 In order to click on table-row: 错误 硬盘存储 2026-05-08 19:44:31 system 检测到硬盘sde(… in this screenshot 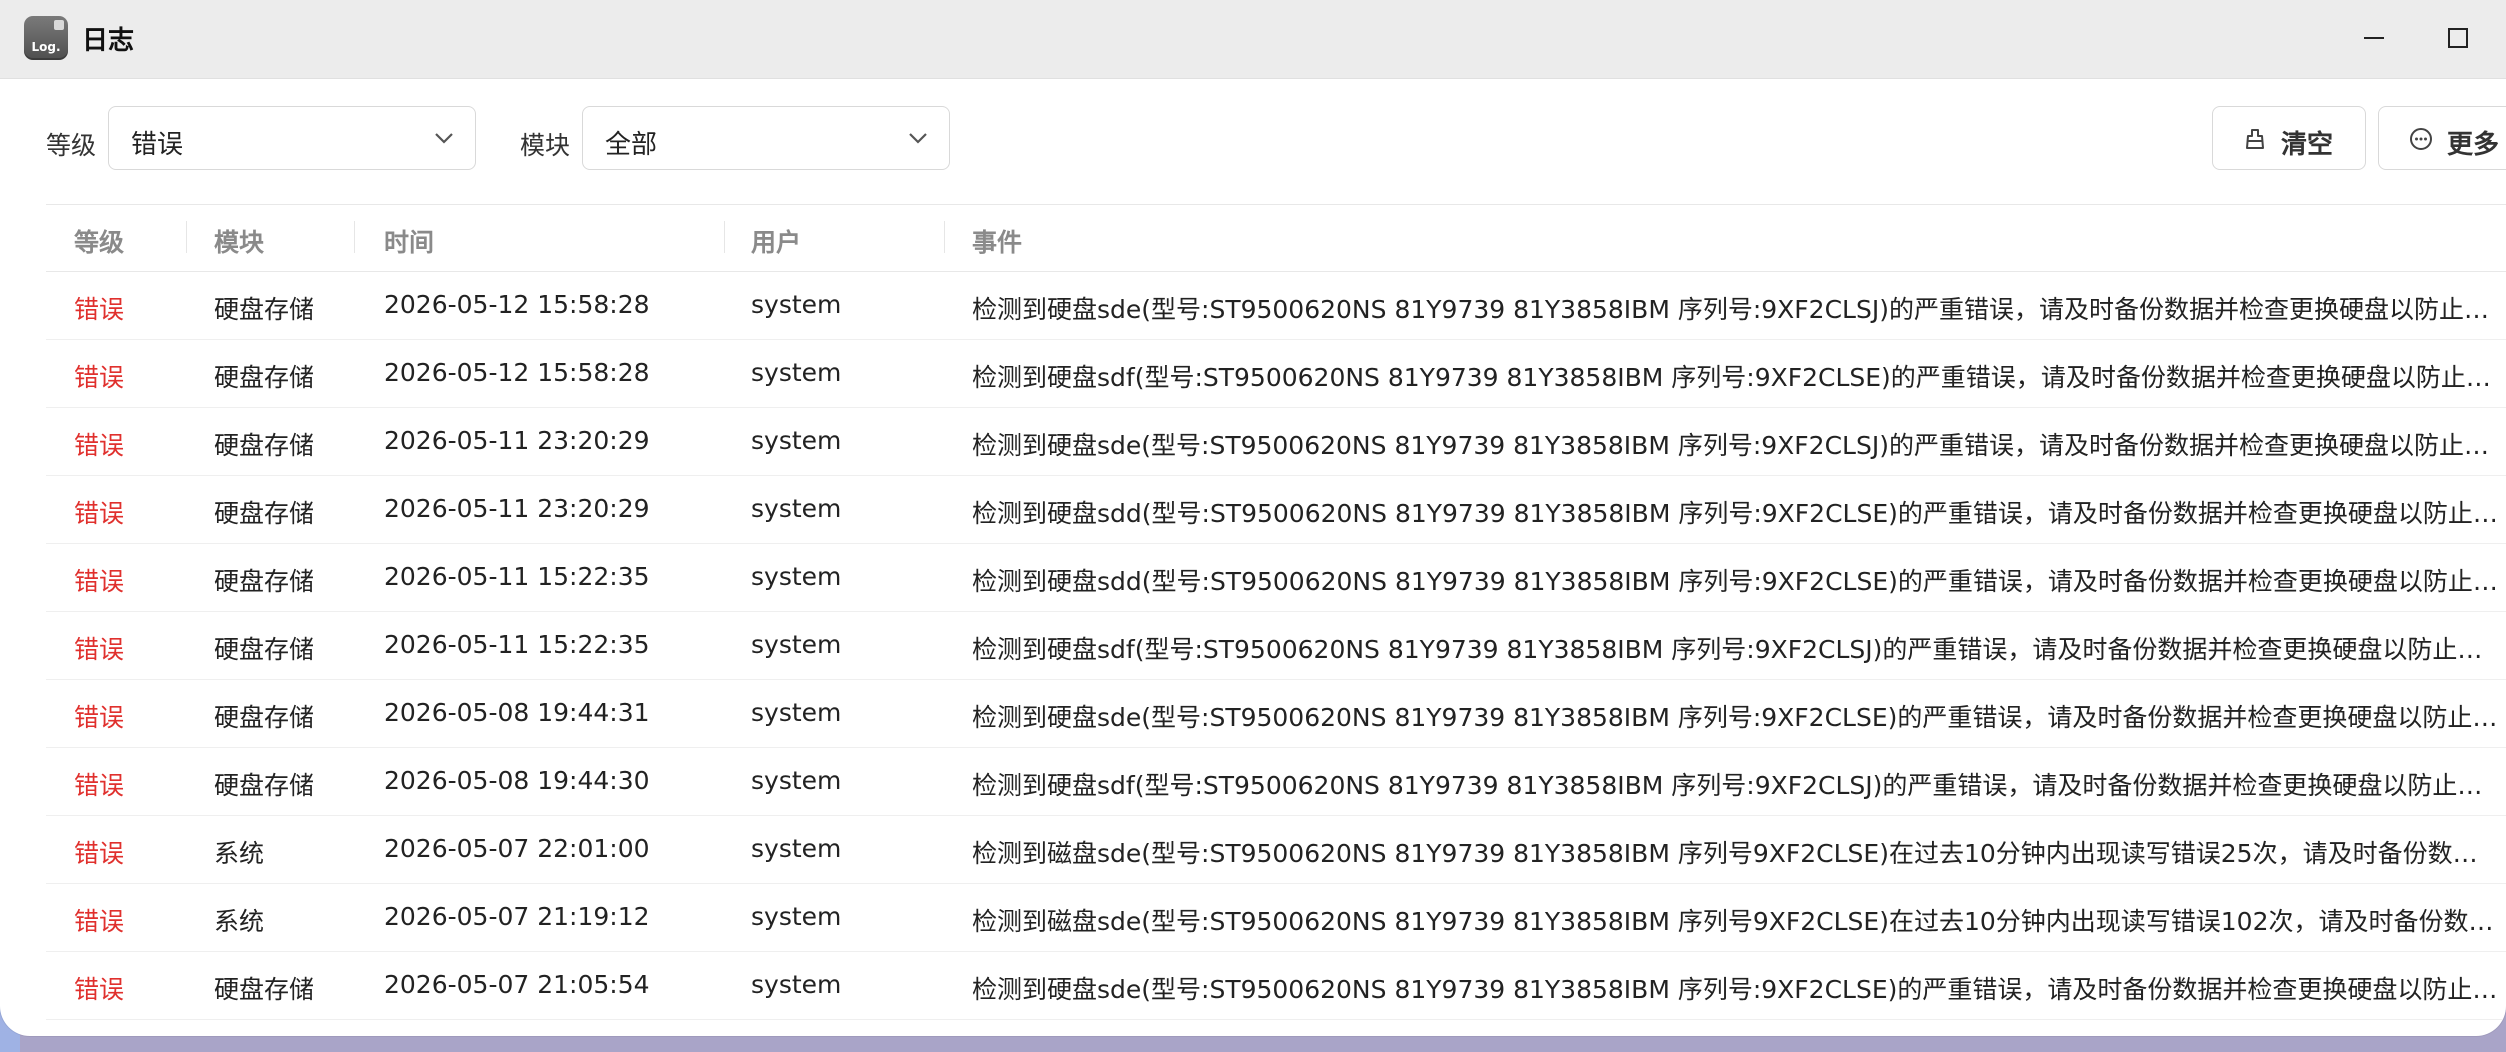, I will do `click(1276, 714)`.